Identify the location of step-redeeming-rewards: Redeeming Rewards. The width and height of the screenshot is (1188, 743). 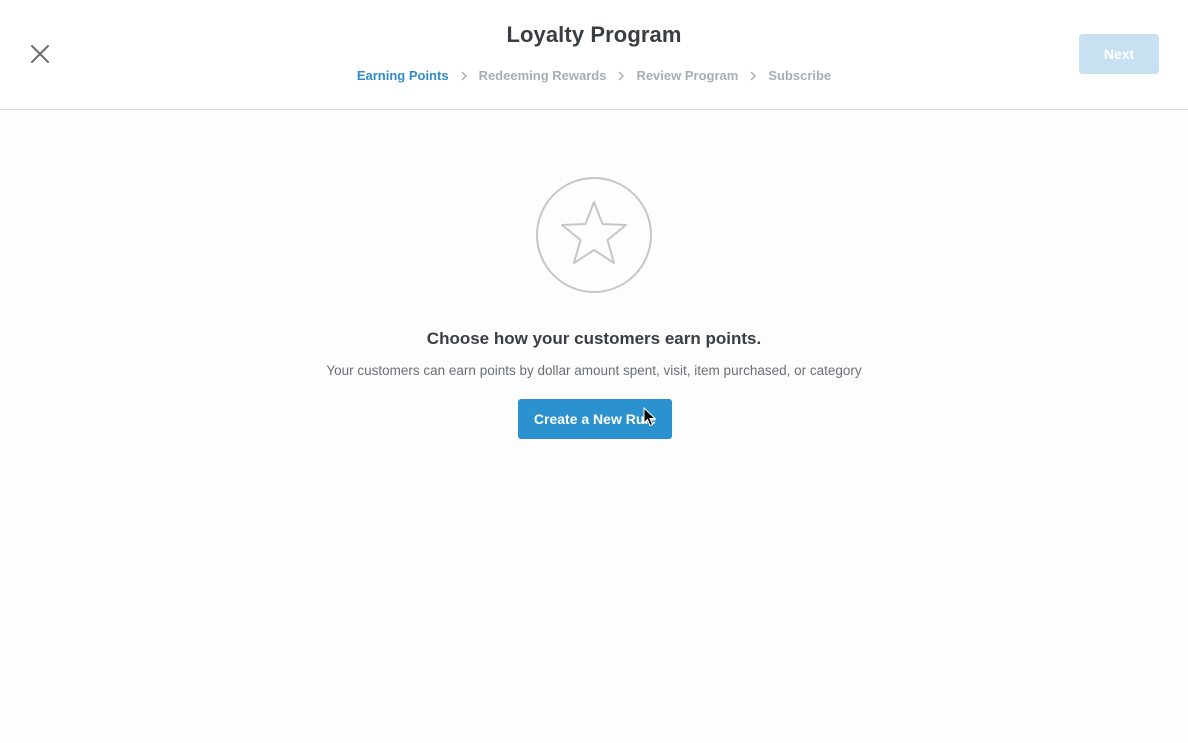
(543, 75).